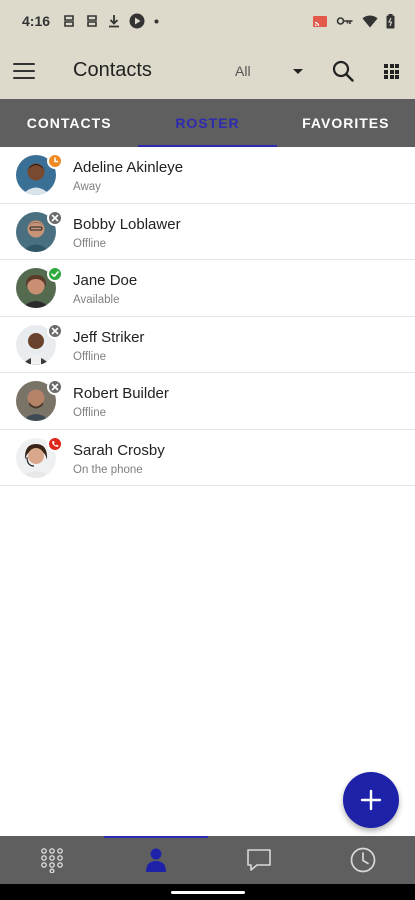  I want to click on menu-icon, so click(24, 71).